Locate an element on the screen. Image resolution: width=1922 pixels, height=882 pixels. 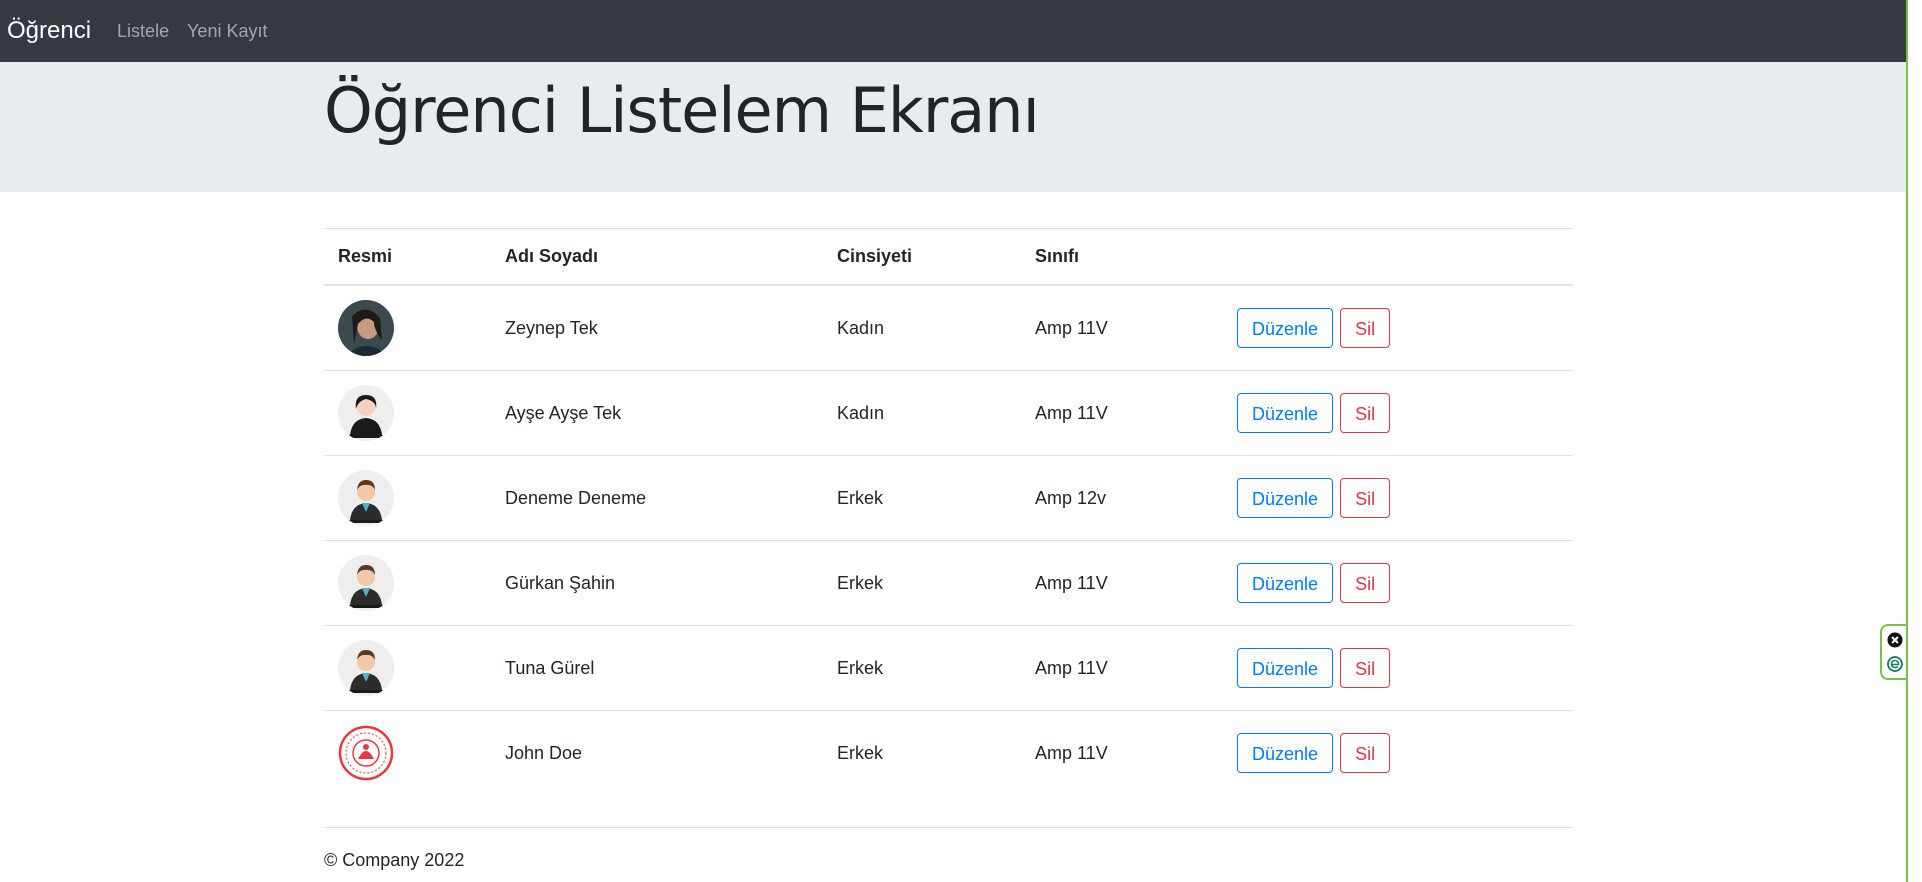
footer: © Company 2022 is located at coordinates (948, 849).